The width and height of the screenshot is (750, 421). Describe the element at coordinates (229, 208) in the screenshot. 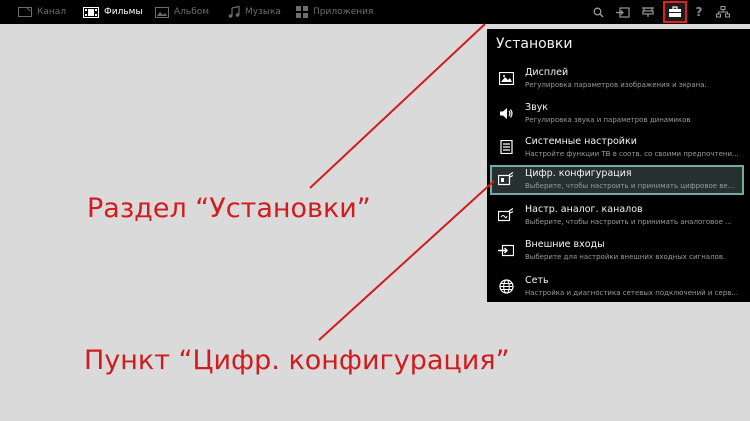

I see `annotation-settings-section: Раздел “Установки”` at that location.